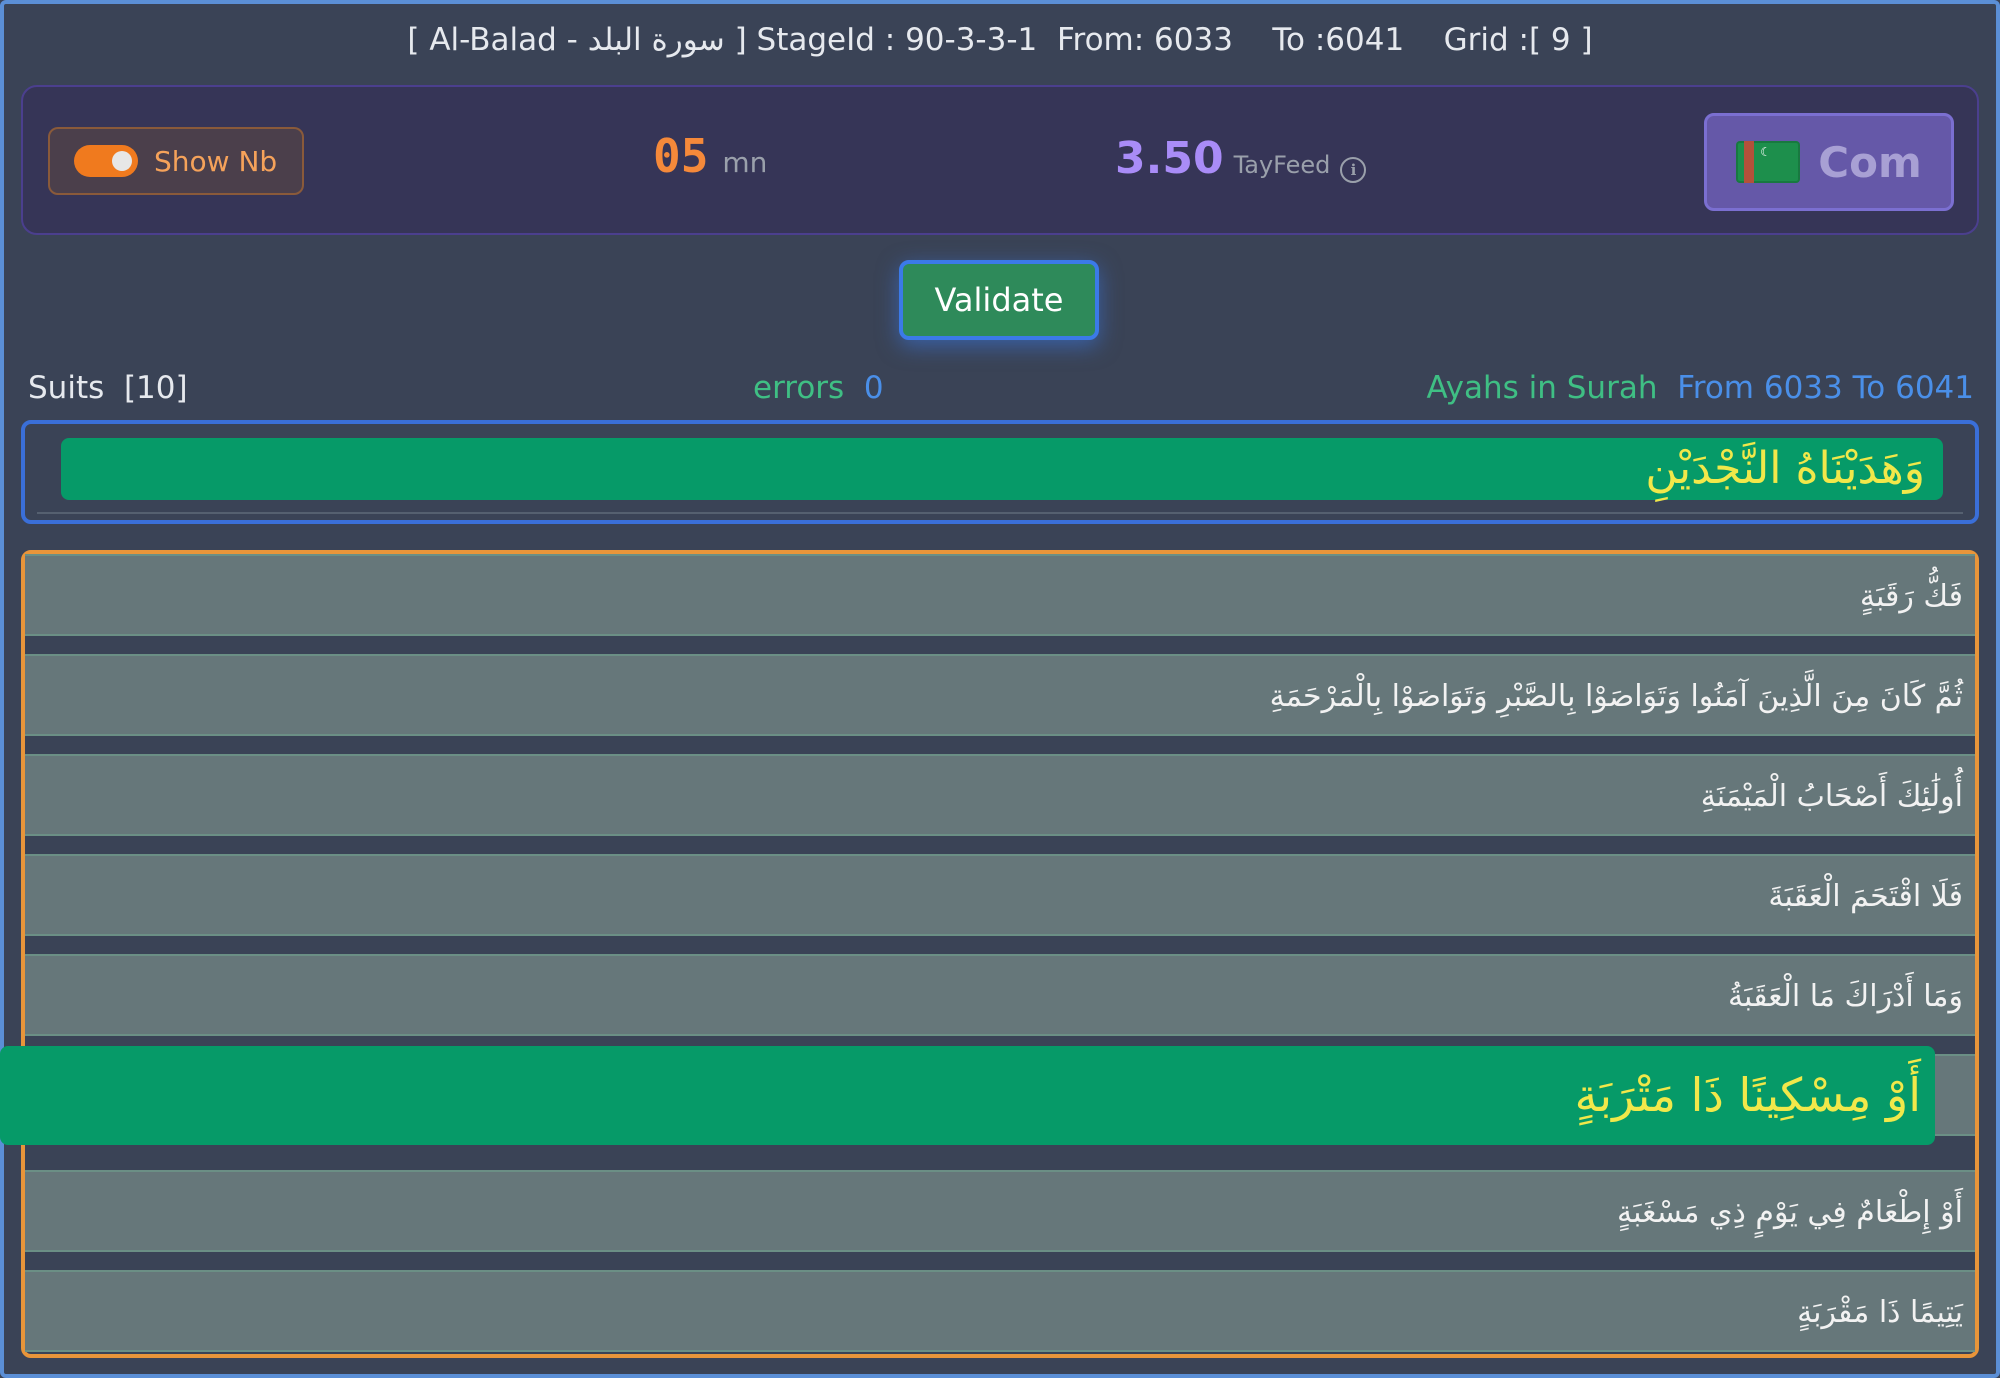  What do you see at coordinates (1825, 388) in the screenshot?
I see `ayahs-range: From 6033 To 6041` at bounding box center [1825, 388].